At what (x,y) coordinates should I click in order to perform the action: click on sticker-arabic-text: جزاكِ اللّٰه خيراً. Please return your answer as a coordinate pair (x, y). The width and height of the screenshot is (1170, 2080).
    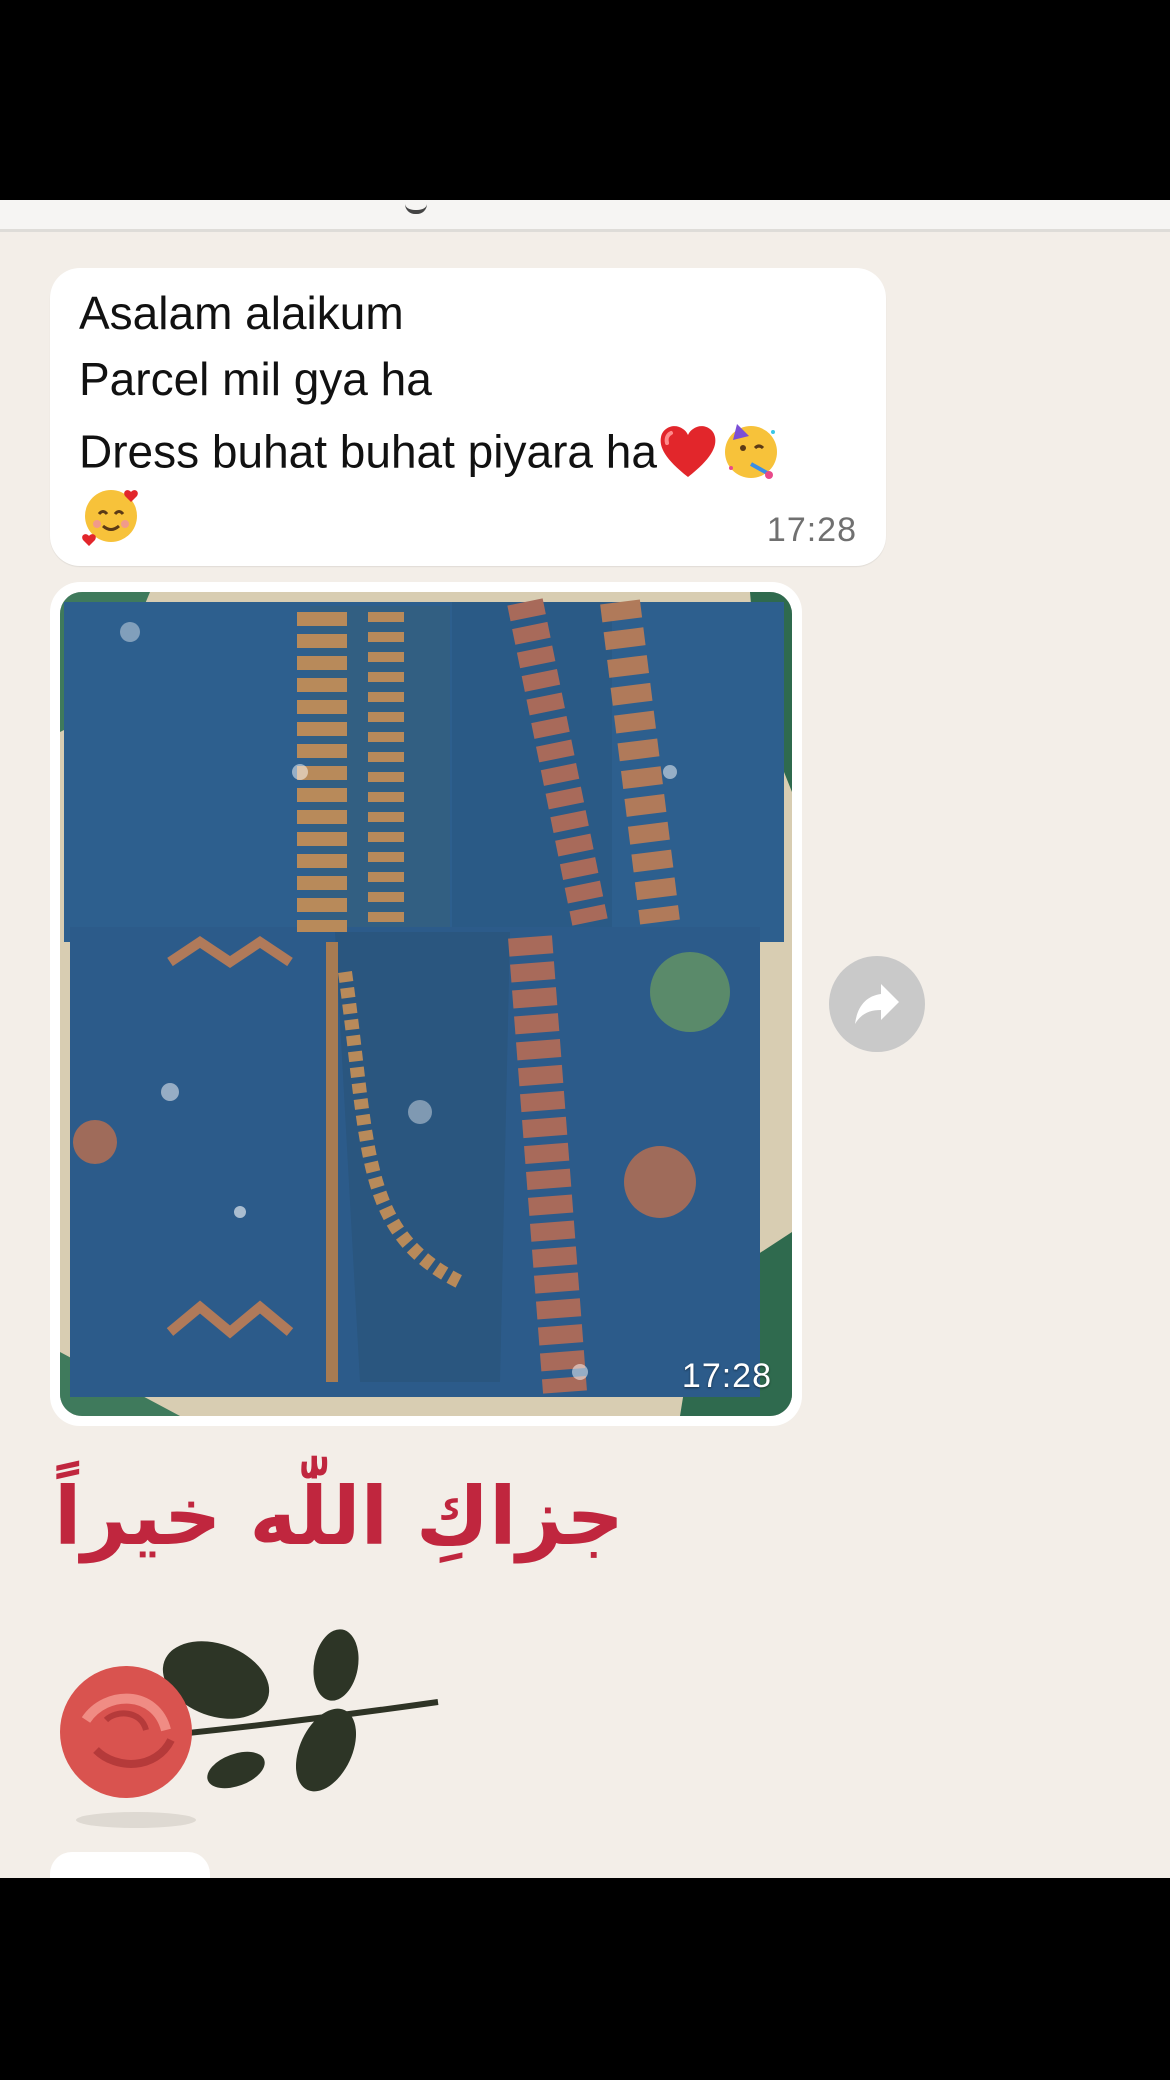
    Looking at the image, I should click on (339, 1516).